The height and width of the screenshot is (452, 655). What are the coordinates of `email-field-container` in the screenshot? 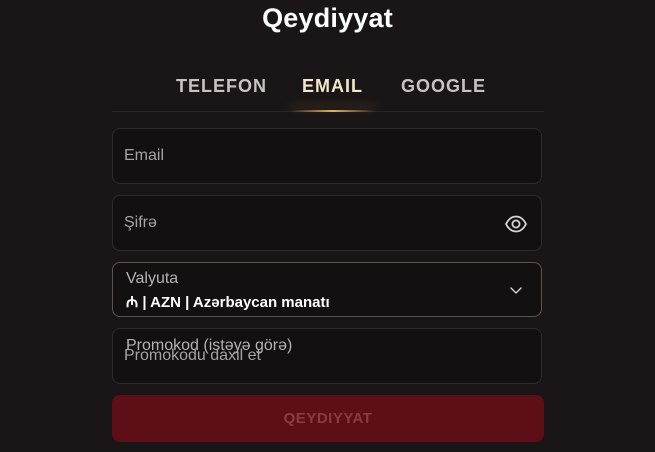 It's located at (327, 156).